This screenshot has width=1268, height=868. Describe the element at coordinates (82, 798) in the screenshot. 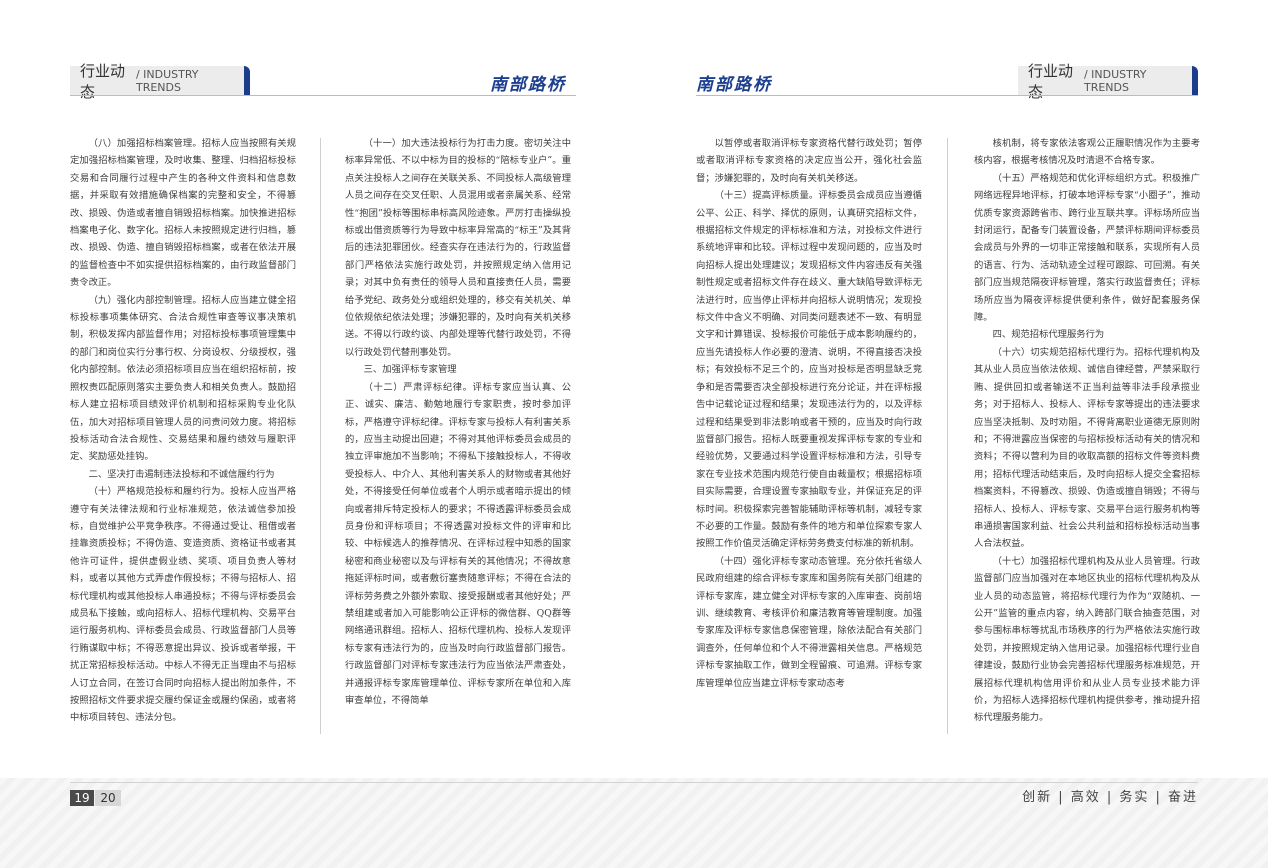

I see `page-number-left: 19` at that location.